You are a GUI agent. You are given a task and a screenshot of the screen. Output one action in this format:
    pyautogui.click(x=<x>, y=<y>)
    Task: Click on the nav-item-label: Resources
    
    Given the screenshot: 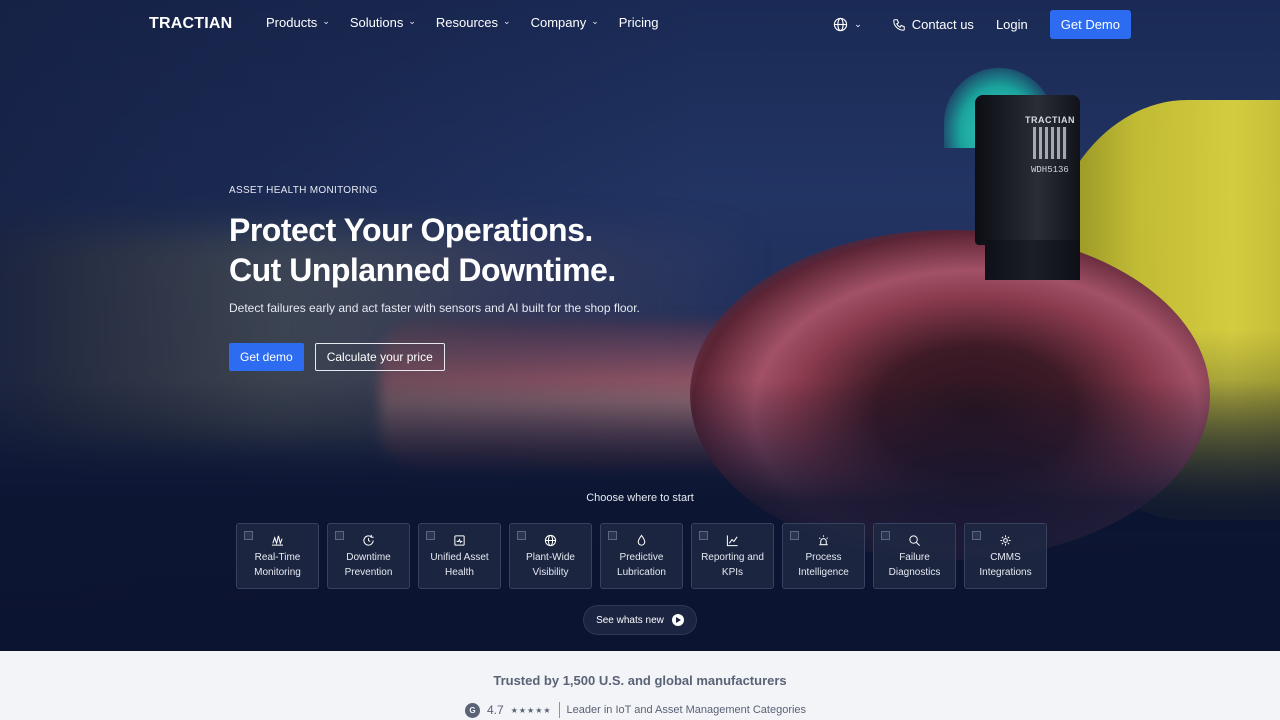 What is the action you would take?
    pyautogui.click(x=467, y=22)
    